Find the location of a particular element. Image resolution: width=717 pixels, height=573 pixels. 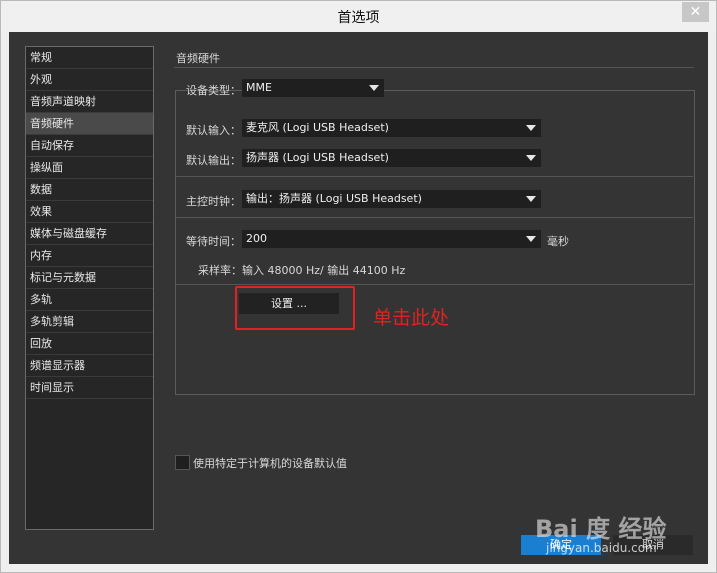

device-defaults-checkbox is located at coordinates (182, 462).